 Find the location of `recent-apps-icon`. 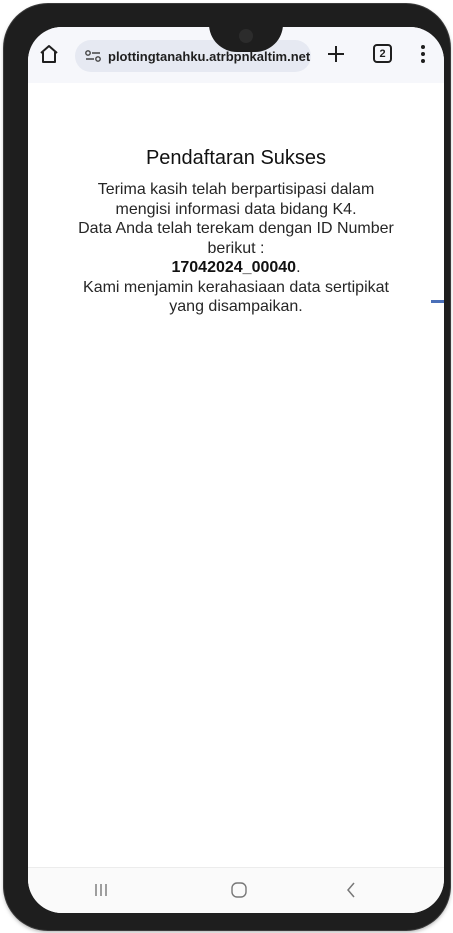

recent-apps-icon is located at coordinates (101, 890).